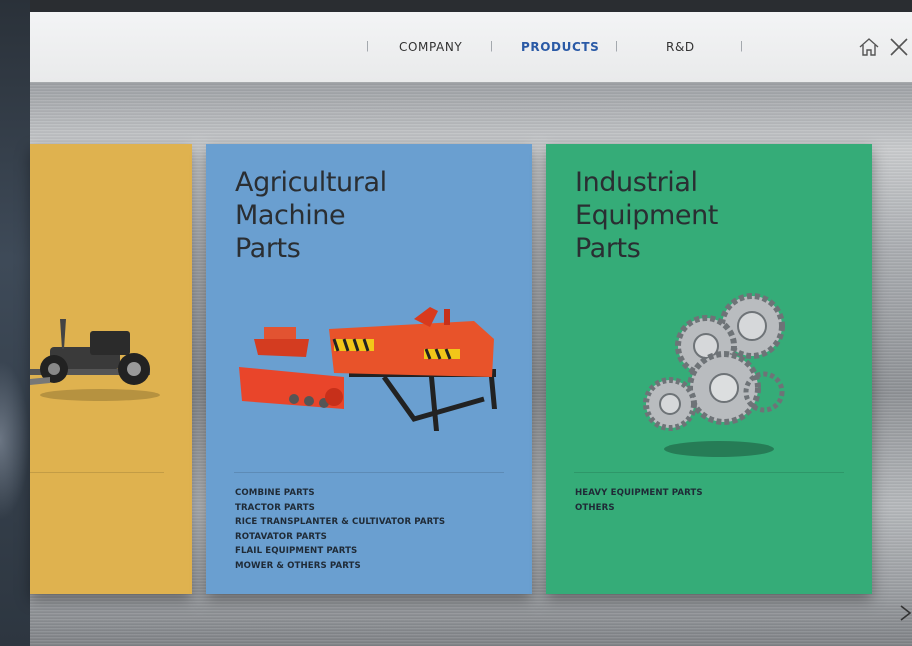 This screenshot has width=912, height=646. What do you see at coordinates (95, 360) in the screenshot?
I see `car-chassis-image` at bounding box center [95, 360].